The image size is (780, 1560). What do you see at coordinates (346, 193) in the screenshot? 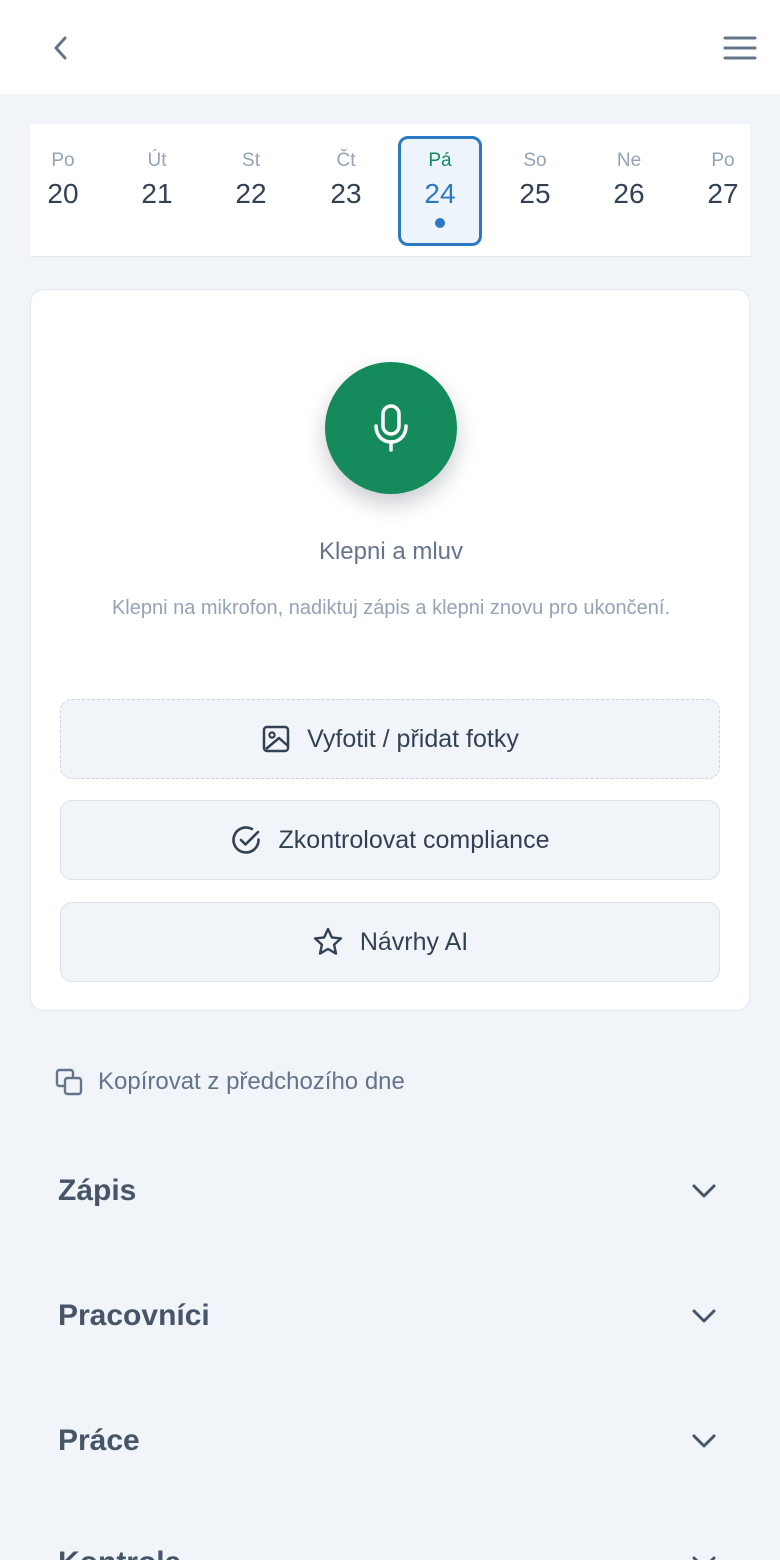
I see `day-number: 23` at bounding box center [346, 193].